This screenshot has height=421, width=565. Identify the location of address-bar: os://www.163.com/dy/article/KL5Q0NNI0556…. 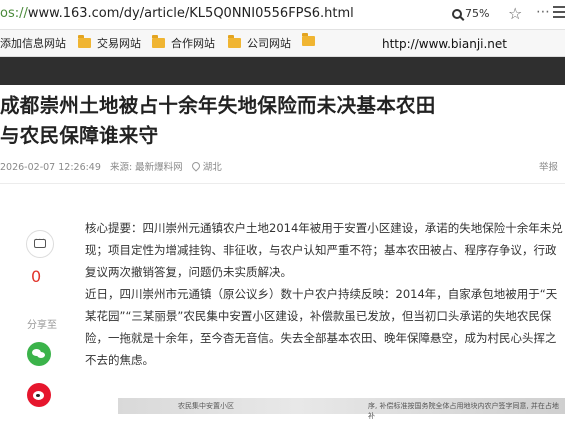
(282, 15).